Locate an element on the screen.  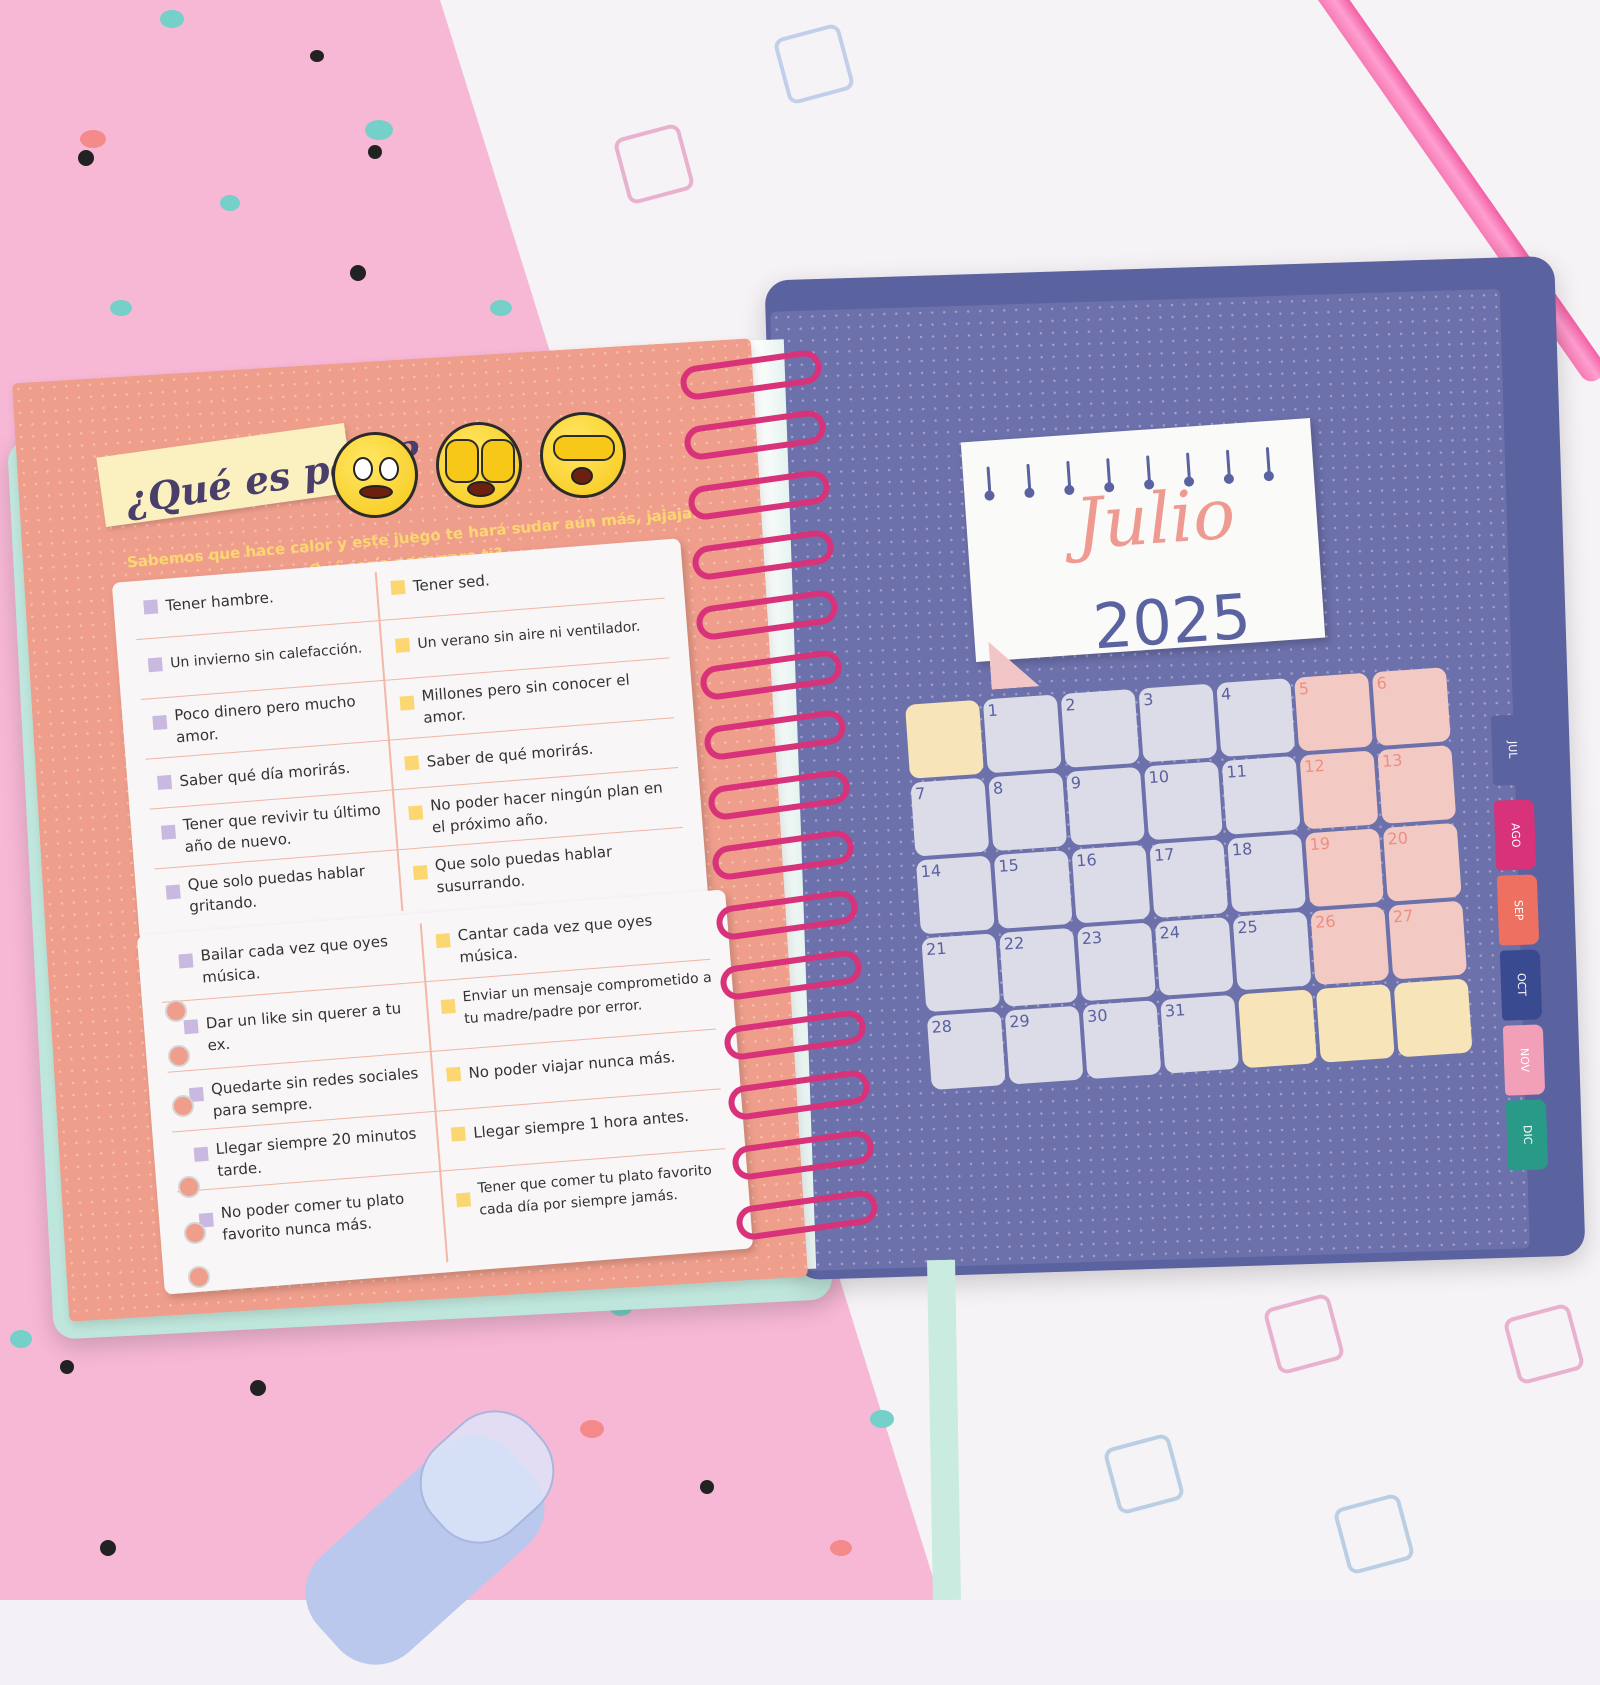
dizzy-emoji-icon is located at coordinates (375, 475).